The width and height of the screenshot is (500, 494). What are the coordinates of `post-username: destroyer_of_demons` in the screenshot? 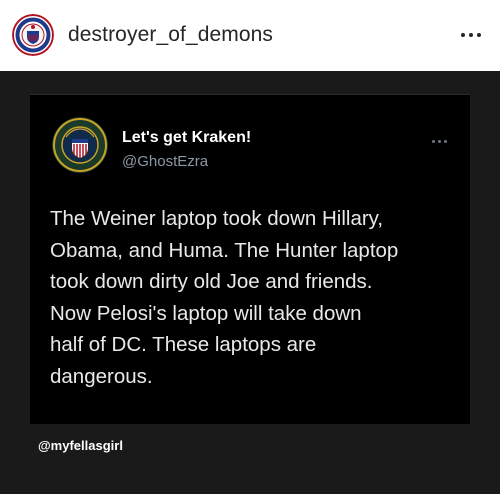 It's located at (170, 35).